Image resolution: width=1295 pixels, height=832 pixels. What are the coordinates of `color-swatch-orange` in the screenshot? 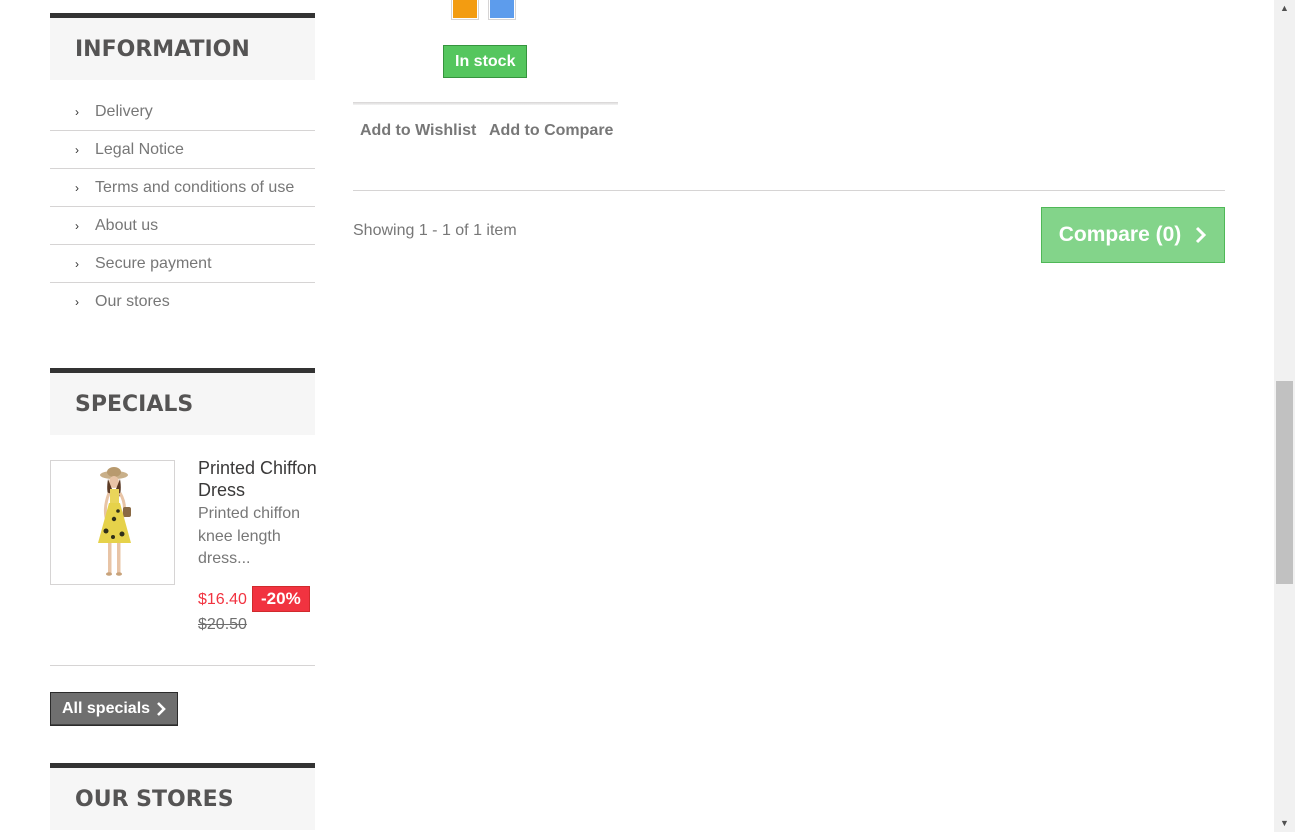 It's located at (465, 10).